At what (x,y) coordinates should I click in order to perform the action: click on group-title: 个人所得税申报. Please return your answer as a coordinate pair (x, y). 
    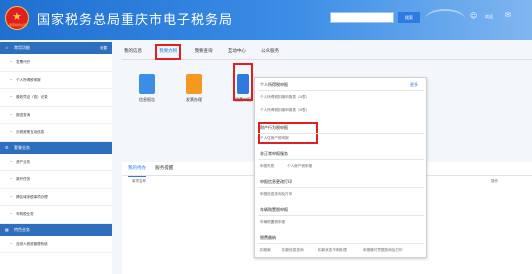
    Looking at the image, I should click on (274, 84).